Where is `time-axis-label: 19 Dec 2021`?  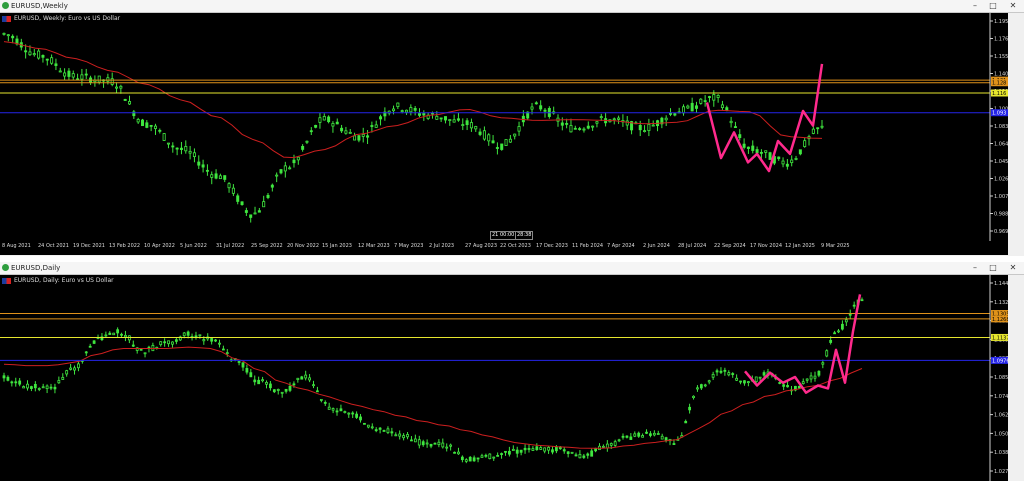
time-axis-label: 19 Dec 2021 is located at coordinates (89, 246).